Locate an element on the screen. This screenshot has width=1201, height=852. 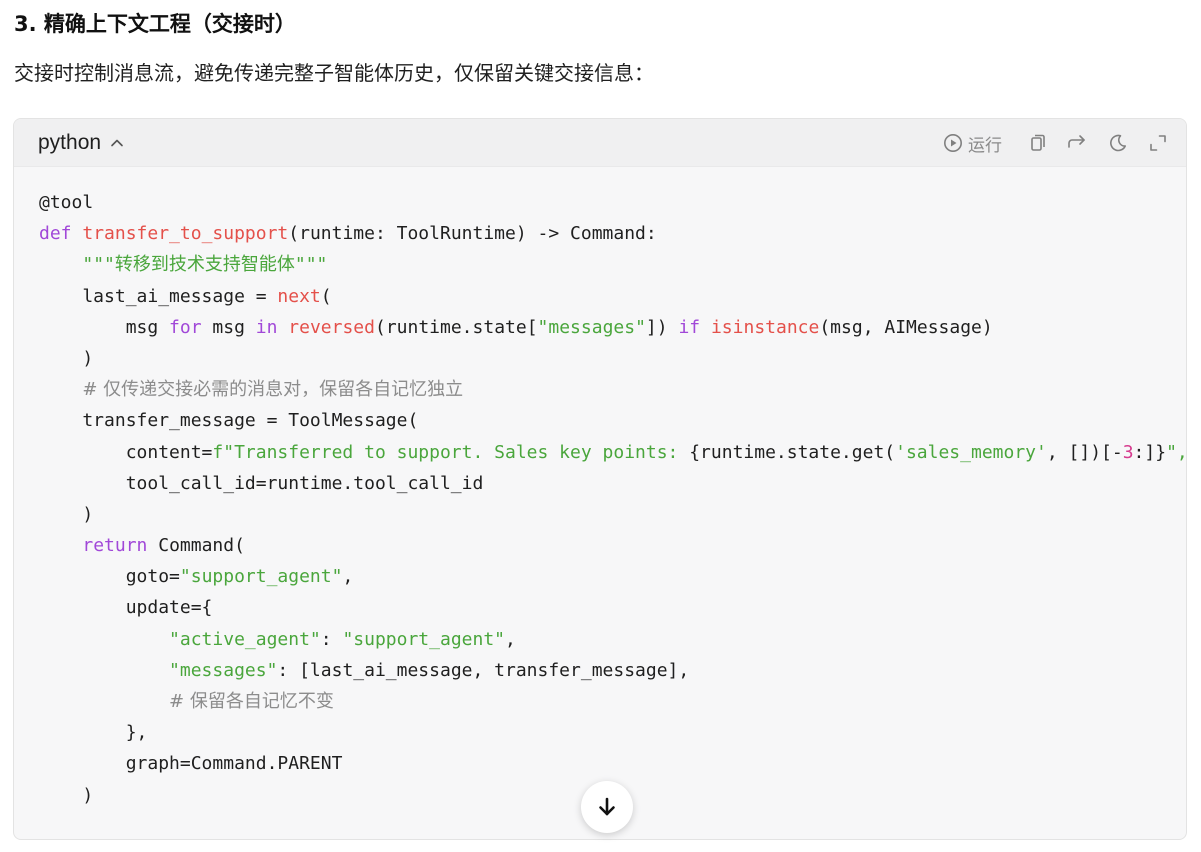
code-line: update={ is located at coordinates (612, 607).